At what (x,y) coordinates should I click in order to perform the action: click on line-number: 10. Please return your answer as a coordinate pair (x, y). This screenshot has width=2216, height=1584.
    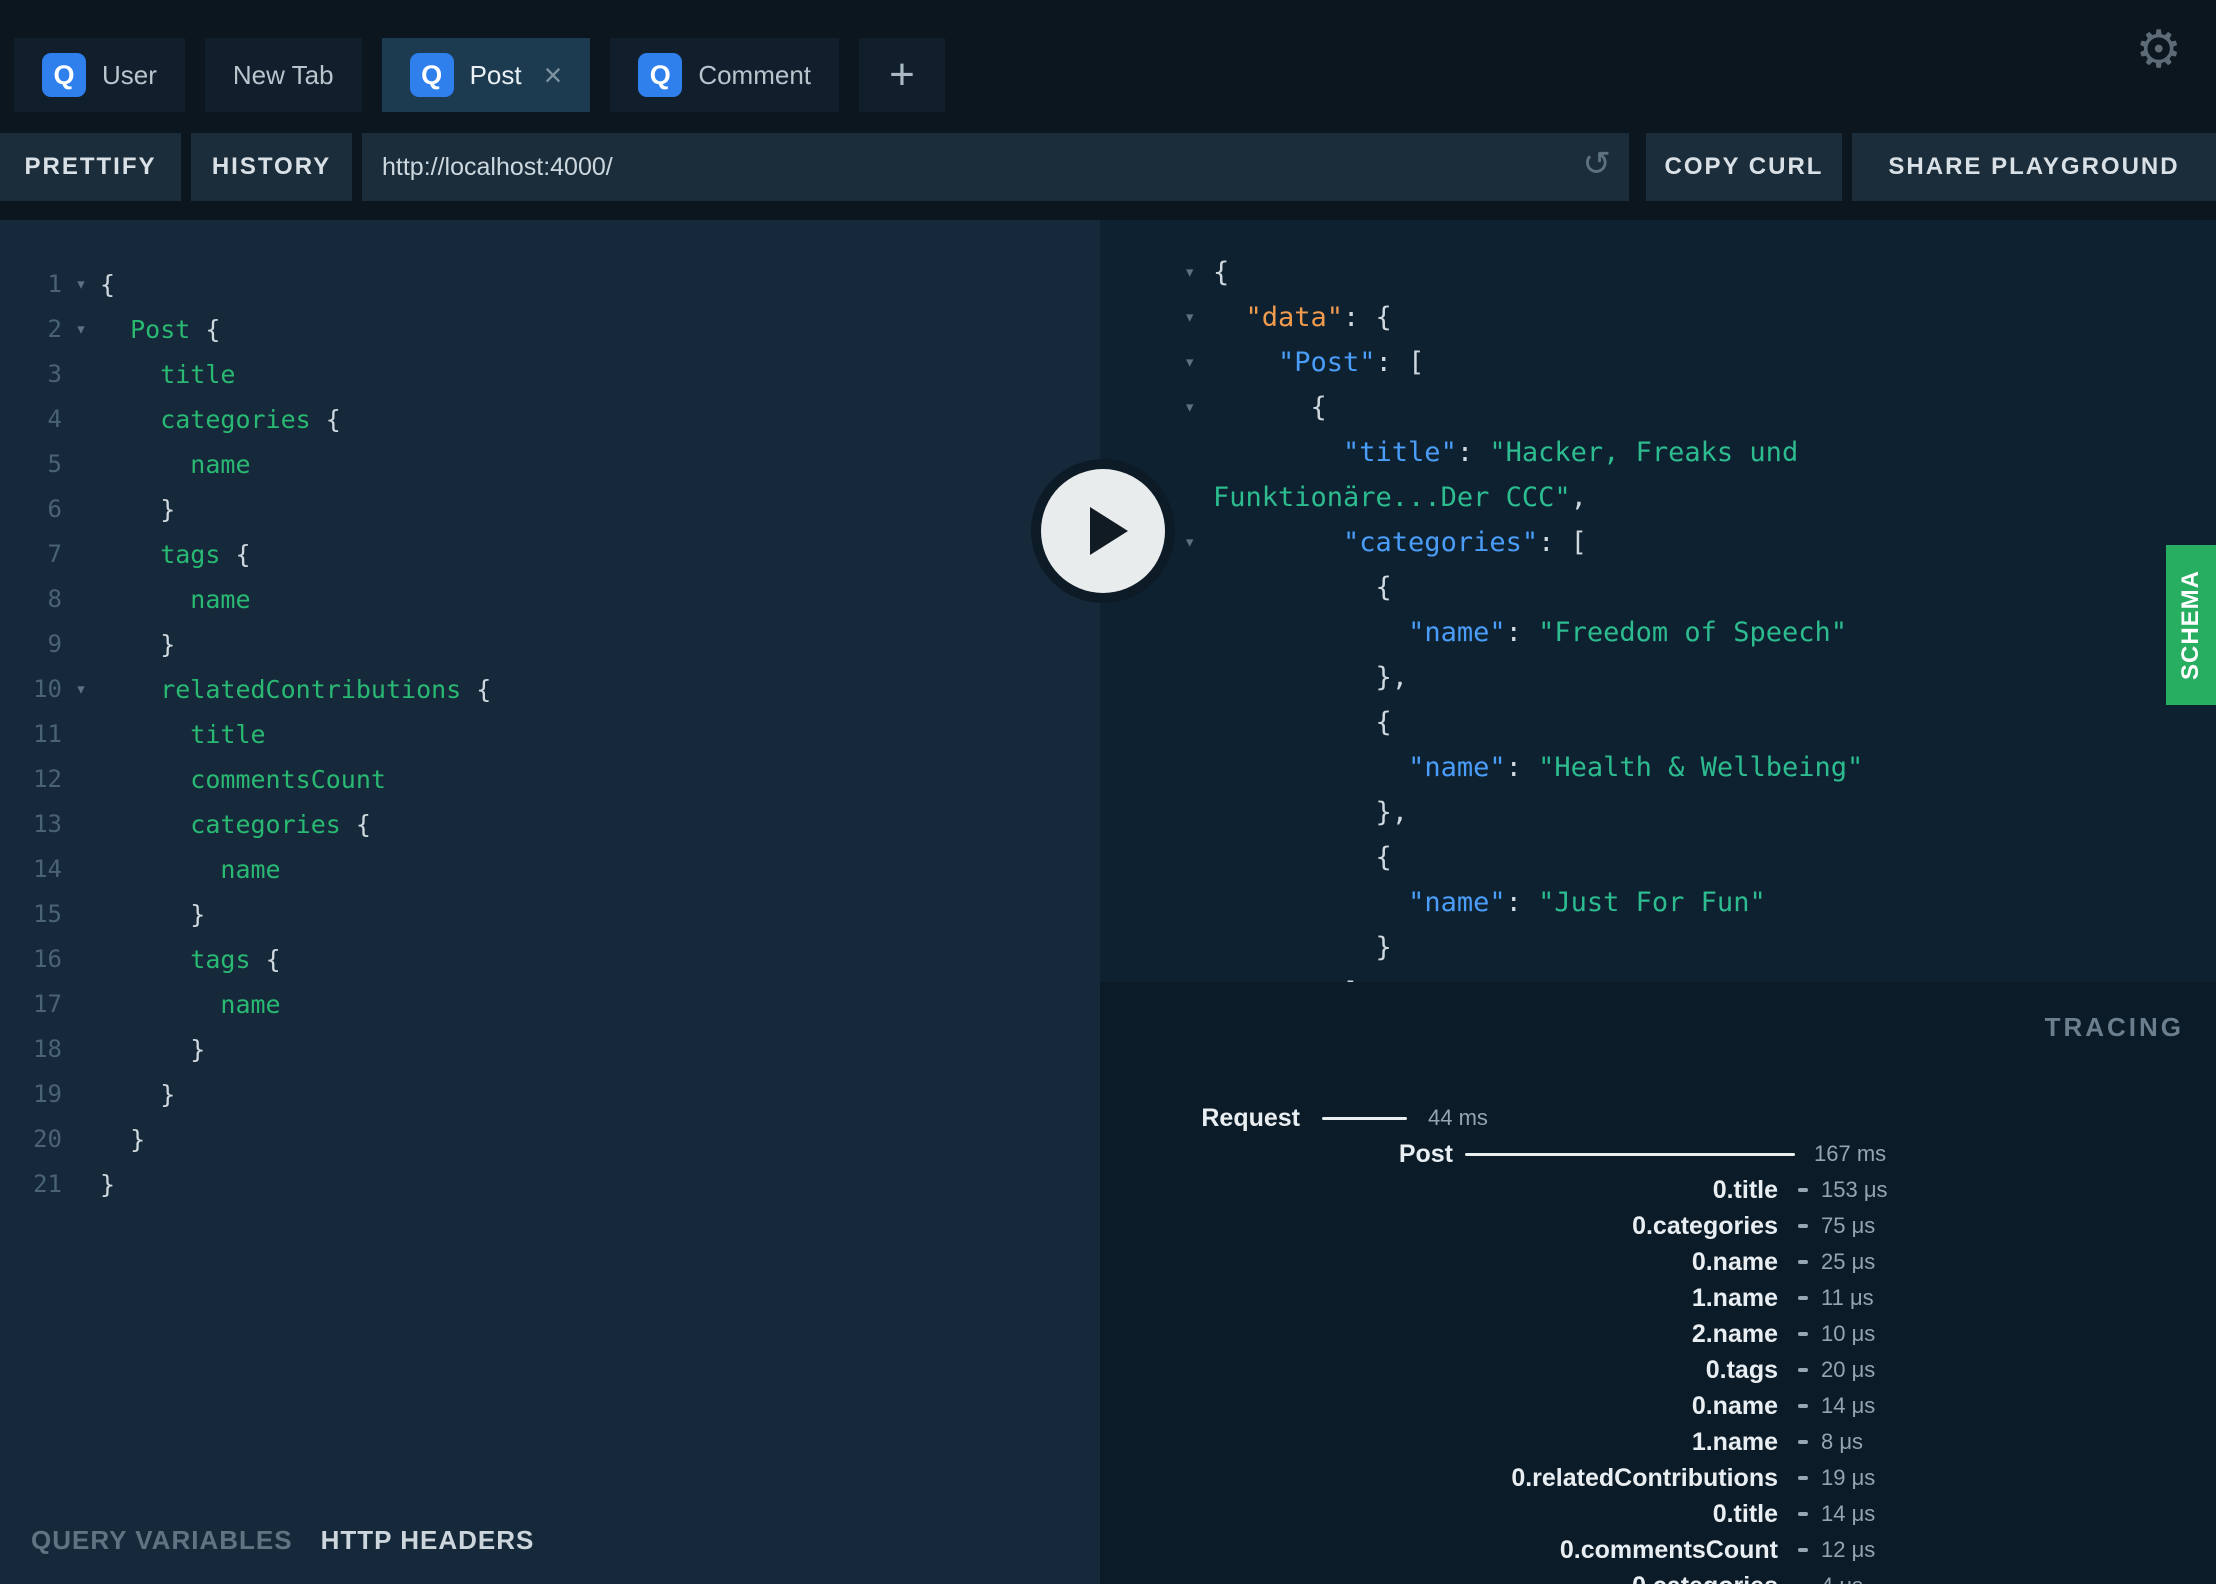
    Looking at the image, I should click on (47, 689).